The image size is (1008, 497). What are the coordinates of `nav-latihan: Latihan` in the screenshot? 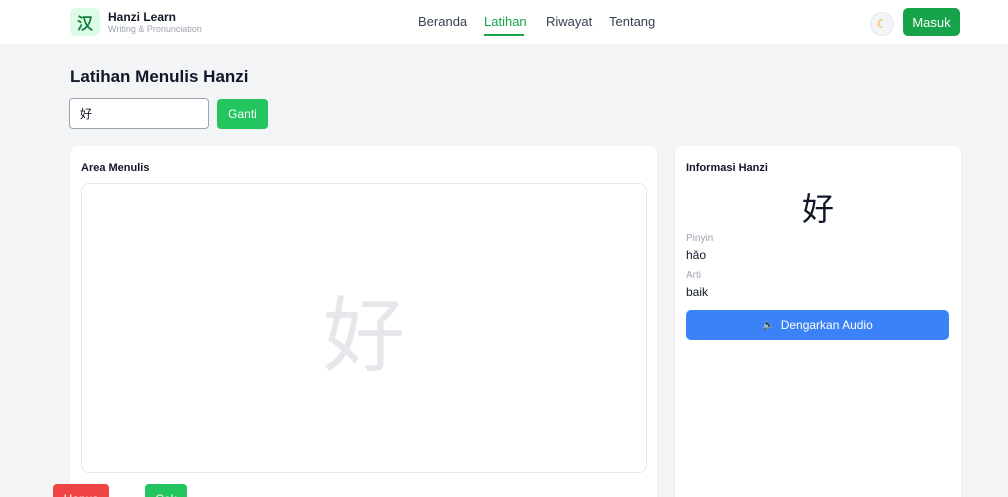 It's located at (505, 21).